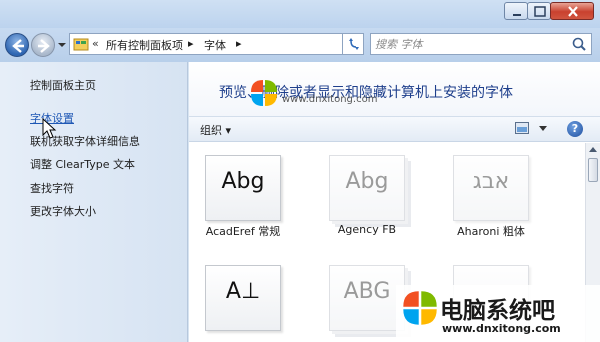 This screenshot has height=342, width=600. Describe the element at coordinates (593, 170) in the screenshot. I see `scroll-thumb` at that location.